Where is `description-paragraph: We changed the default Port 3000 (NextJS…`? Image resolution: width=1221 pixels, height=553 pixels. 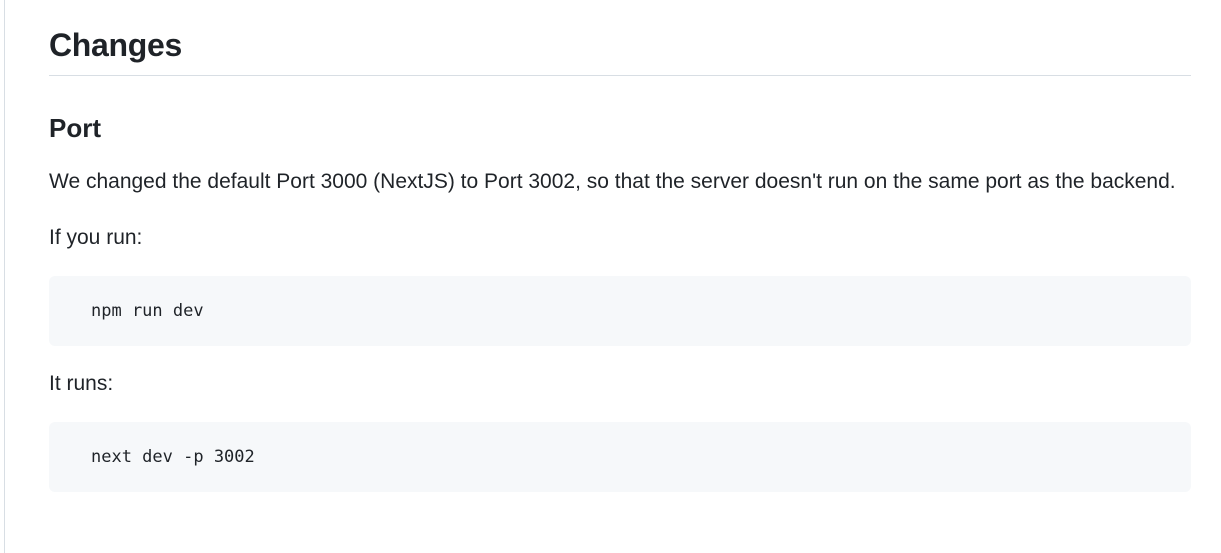 description-paragraph: We changed the default Port 3000 (NextJS… is located at coordinates (612, 181).